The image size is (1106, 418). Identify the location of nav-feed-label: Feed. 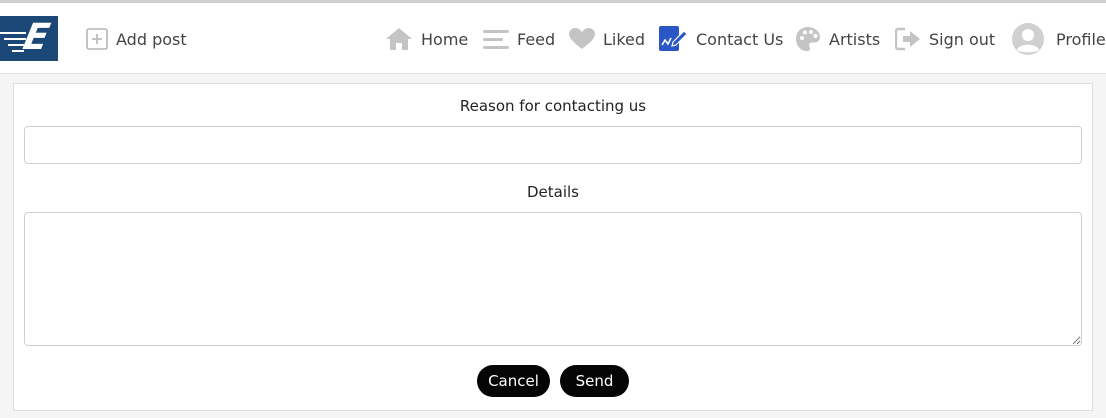
(536, 39).